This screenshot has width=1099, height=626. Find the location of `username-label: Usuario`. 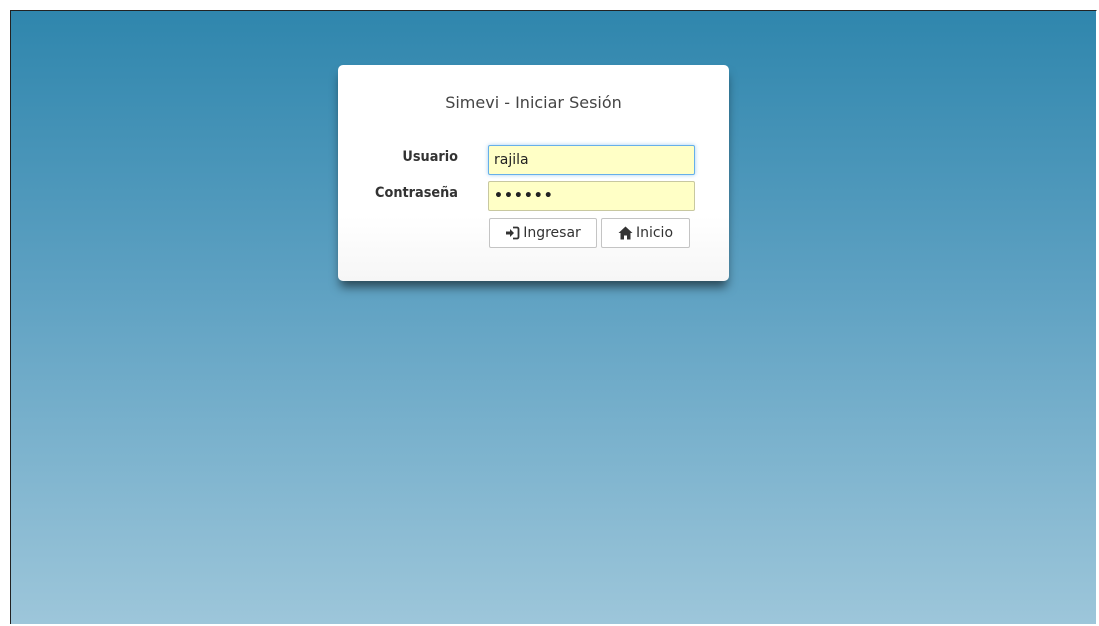

username-label: Usuario is located at coordinates (430, 157).